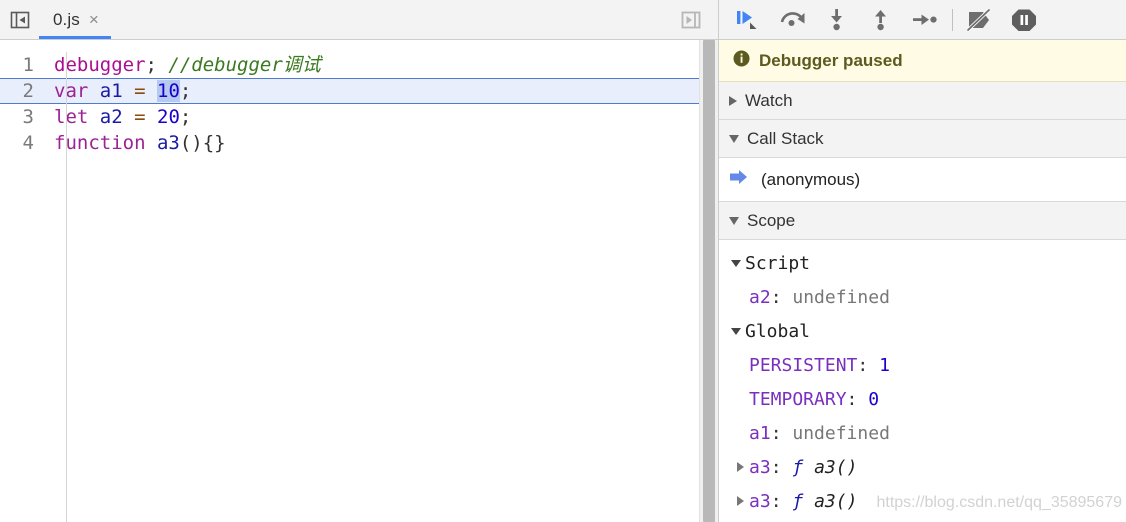 This screenshot has width=1126, height=522. I want to click on scope-property-a2: a2: undefined, so click(922, 297).